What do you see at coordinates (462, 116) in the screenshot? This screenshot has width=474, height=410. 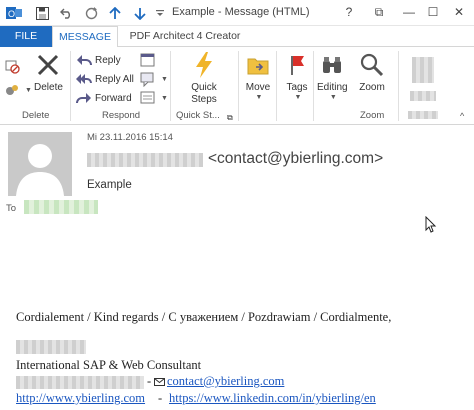 I see `collapse-ribbon-icon: ^` at bounding box center [462, 116].